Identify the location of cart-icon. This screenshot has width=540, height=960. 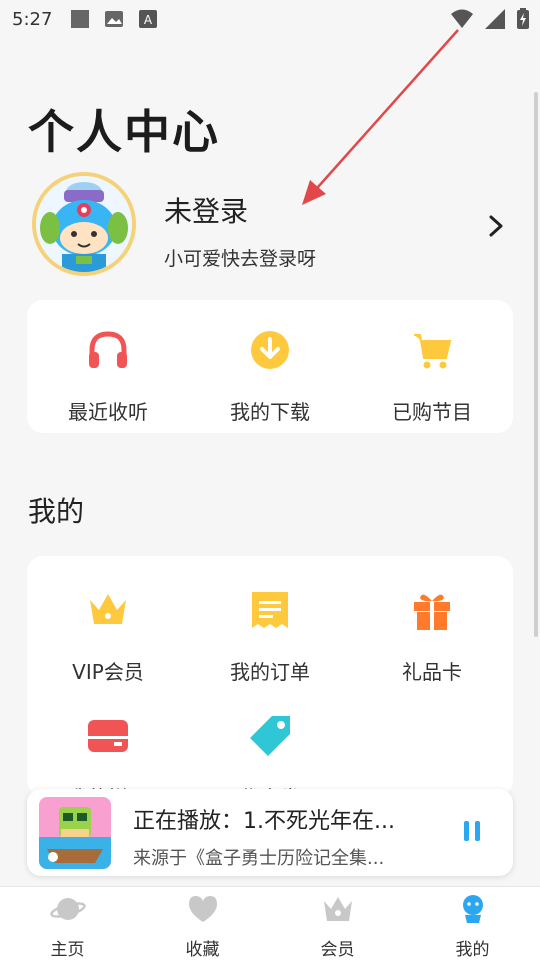
(433, 351).